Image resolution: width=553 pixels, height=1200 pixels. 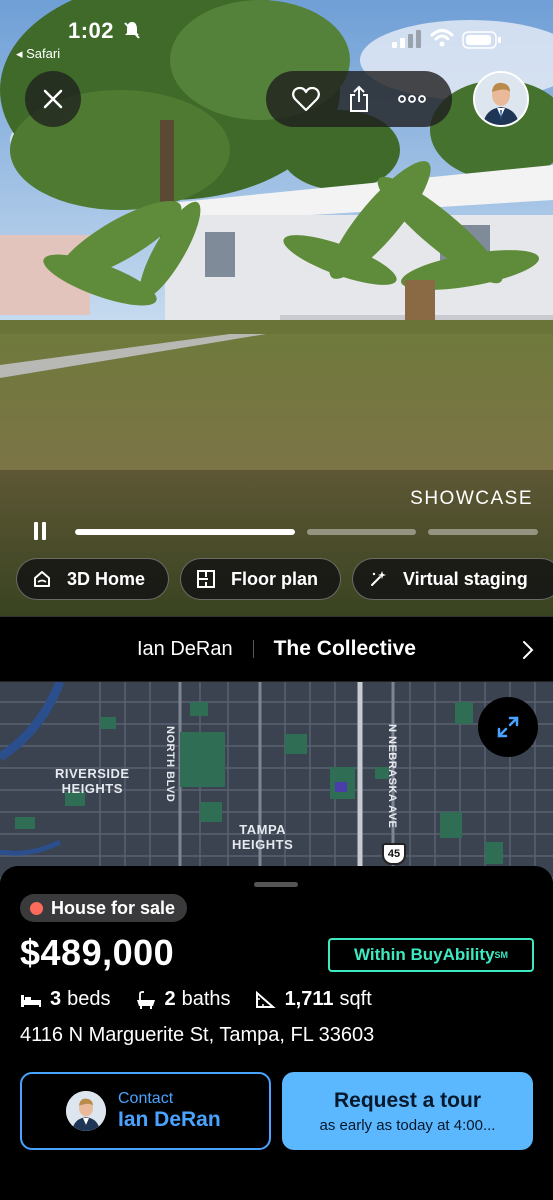 I want to click on map-label-riverside-heights: RIVERSIDE HEIGHTS, so click(x=92, y=781).